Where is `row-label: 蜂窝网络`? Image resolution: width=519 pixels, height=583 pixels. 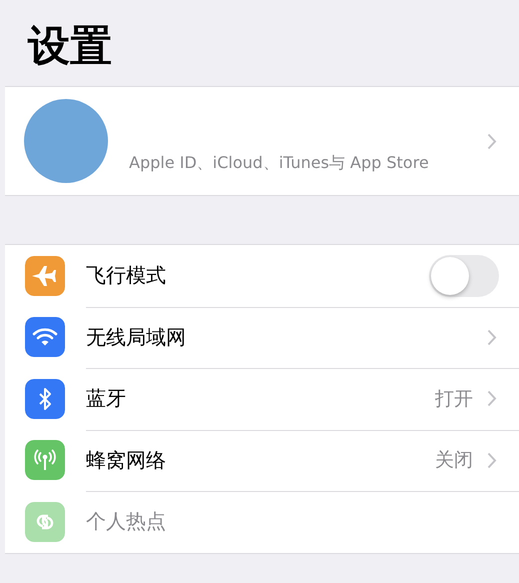 row-label: 蜂窝网络 is located at coordinates (126, 460).